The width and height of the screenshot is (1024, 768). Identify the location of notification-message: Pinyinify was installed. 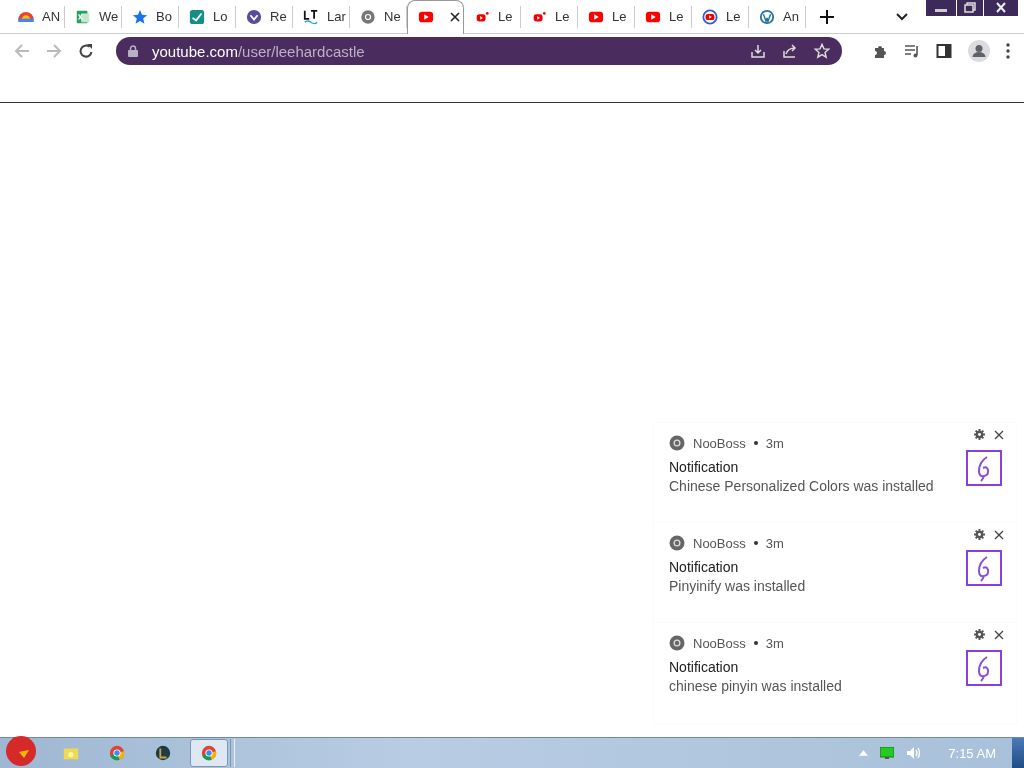
(738, 586).